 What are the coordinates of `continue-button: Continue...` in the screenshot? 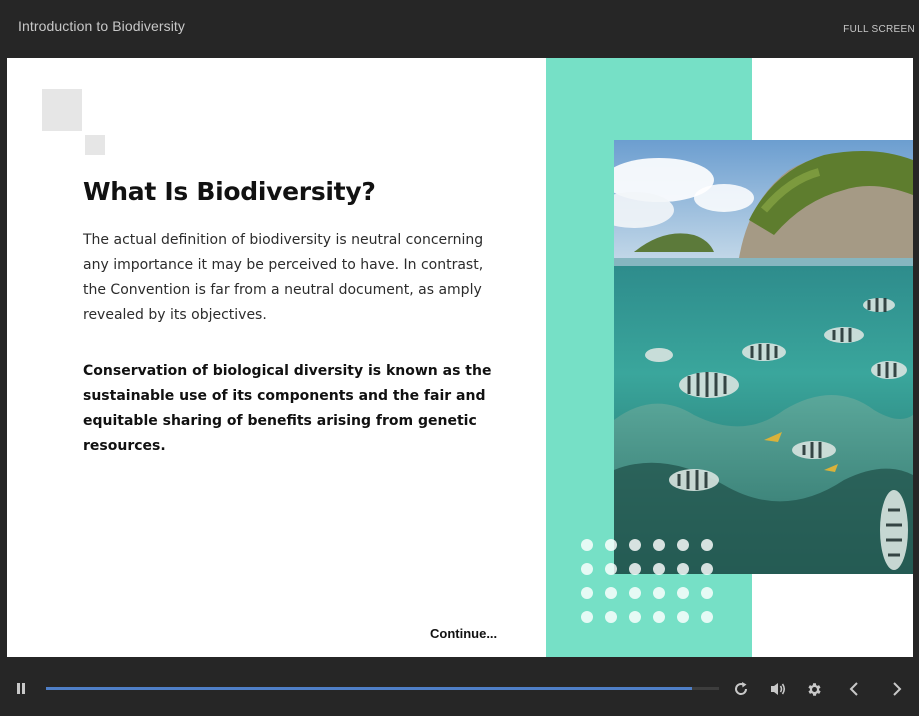 It's located at (463, 633).